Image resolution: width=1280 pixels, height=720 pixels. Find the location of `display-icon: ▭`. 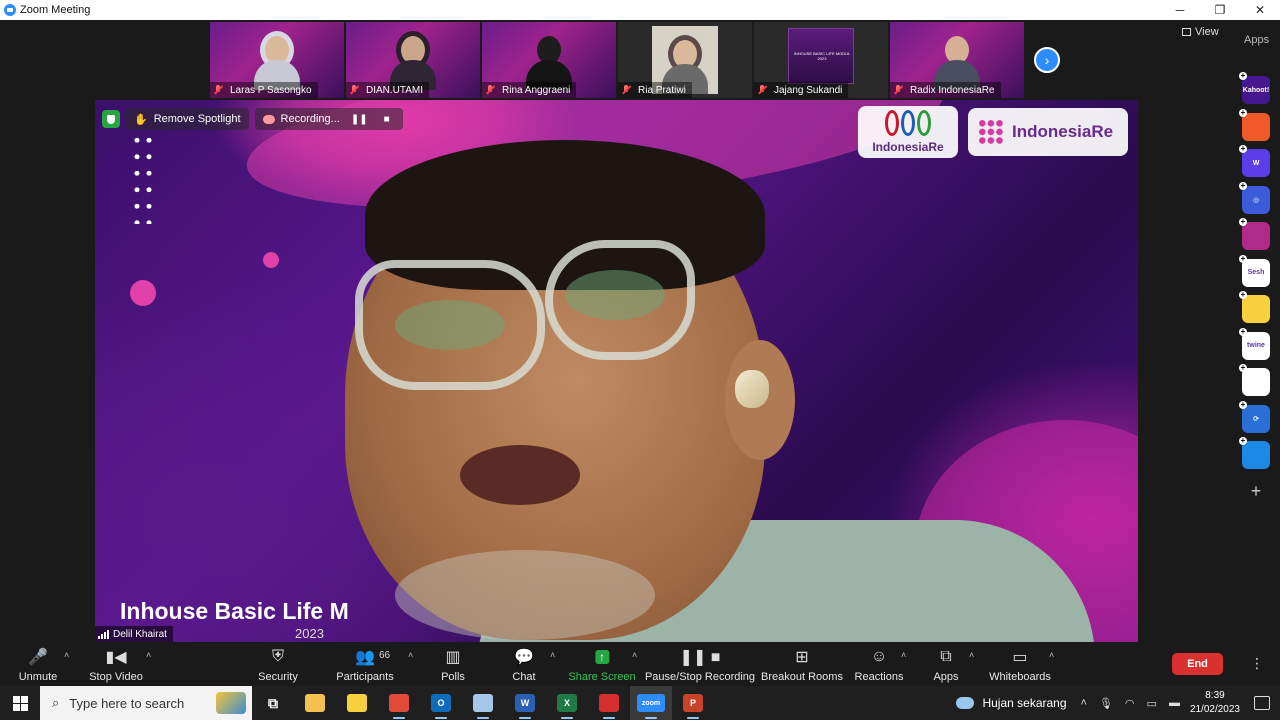

display-icon: ▭ is located at coordinates (1152, 703).